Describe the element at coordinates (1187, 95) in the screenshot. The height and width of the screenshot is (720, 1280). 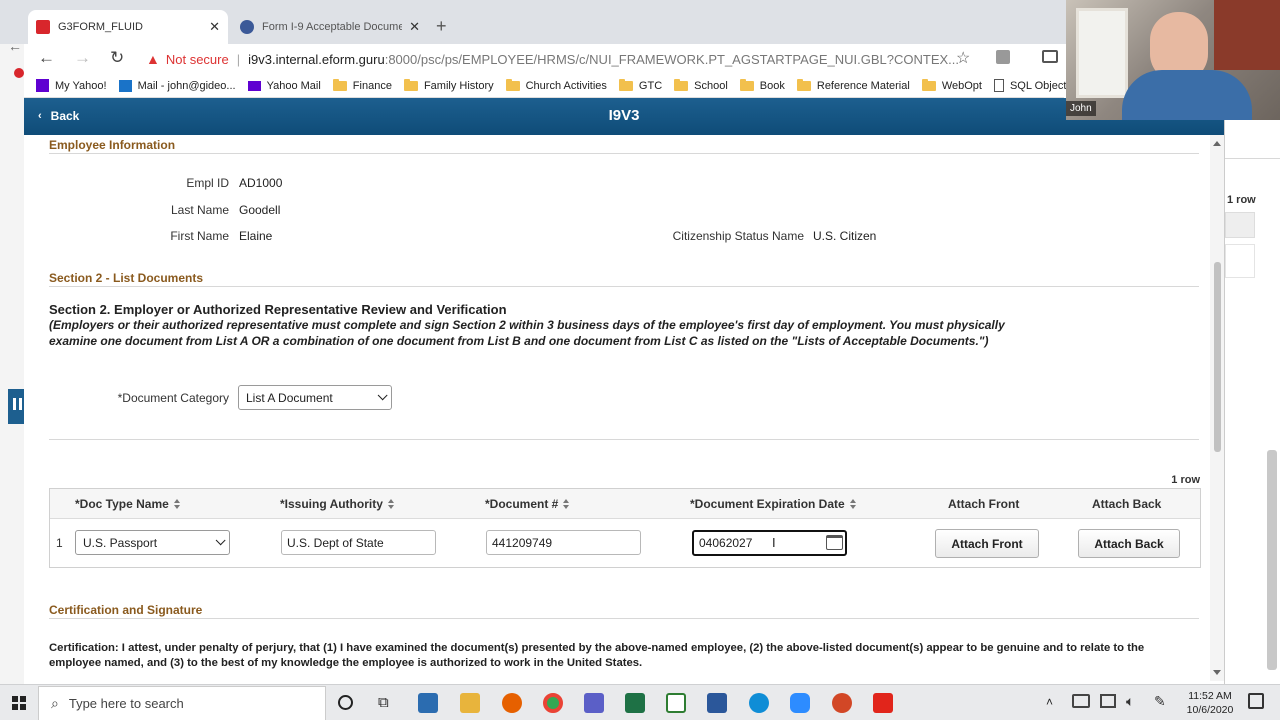
I see `person-shirt` at that location.